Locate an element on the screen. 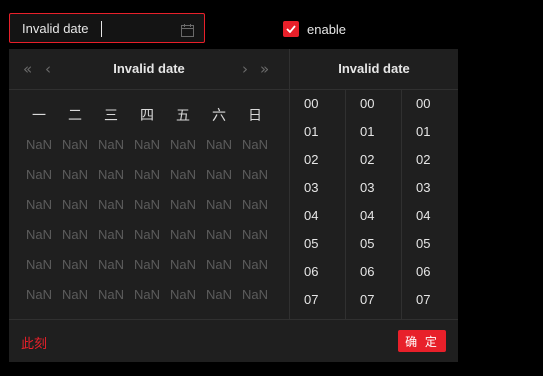  second-cell: 04 is located at coordinates (430, 216).